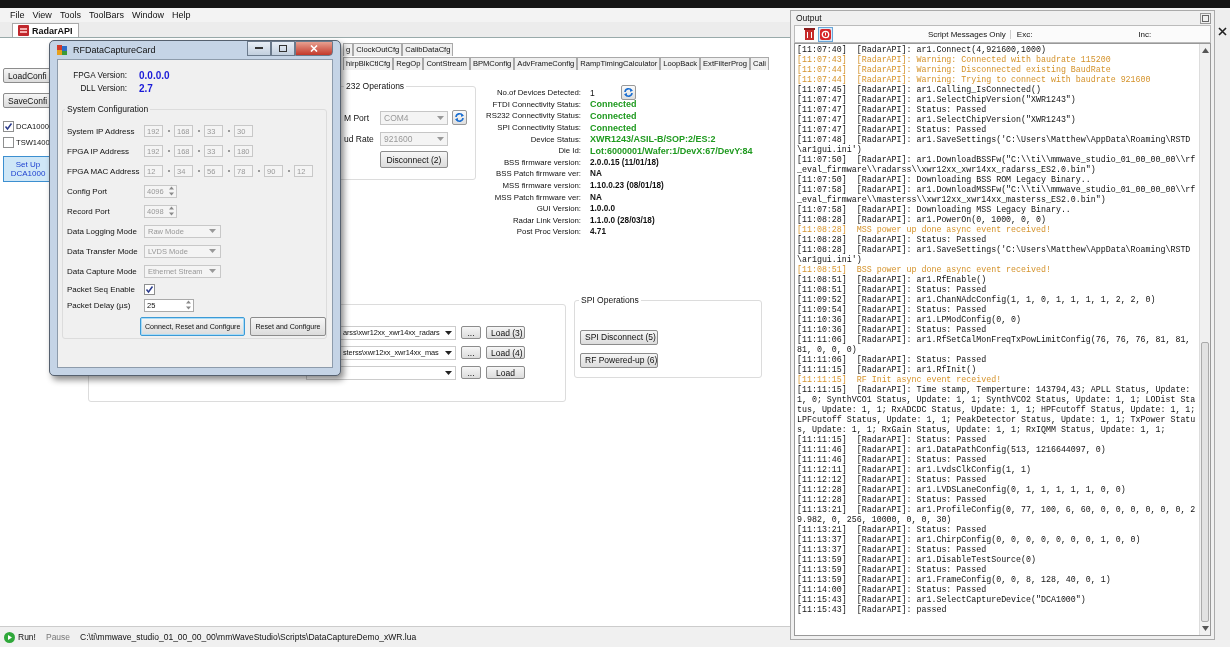  I want to click on log-line: [11:11:15] [RadarAPI]: ar1.RfInit(), so click(887, 370).